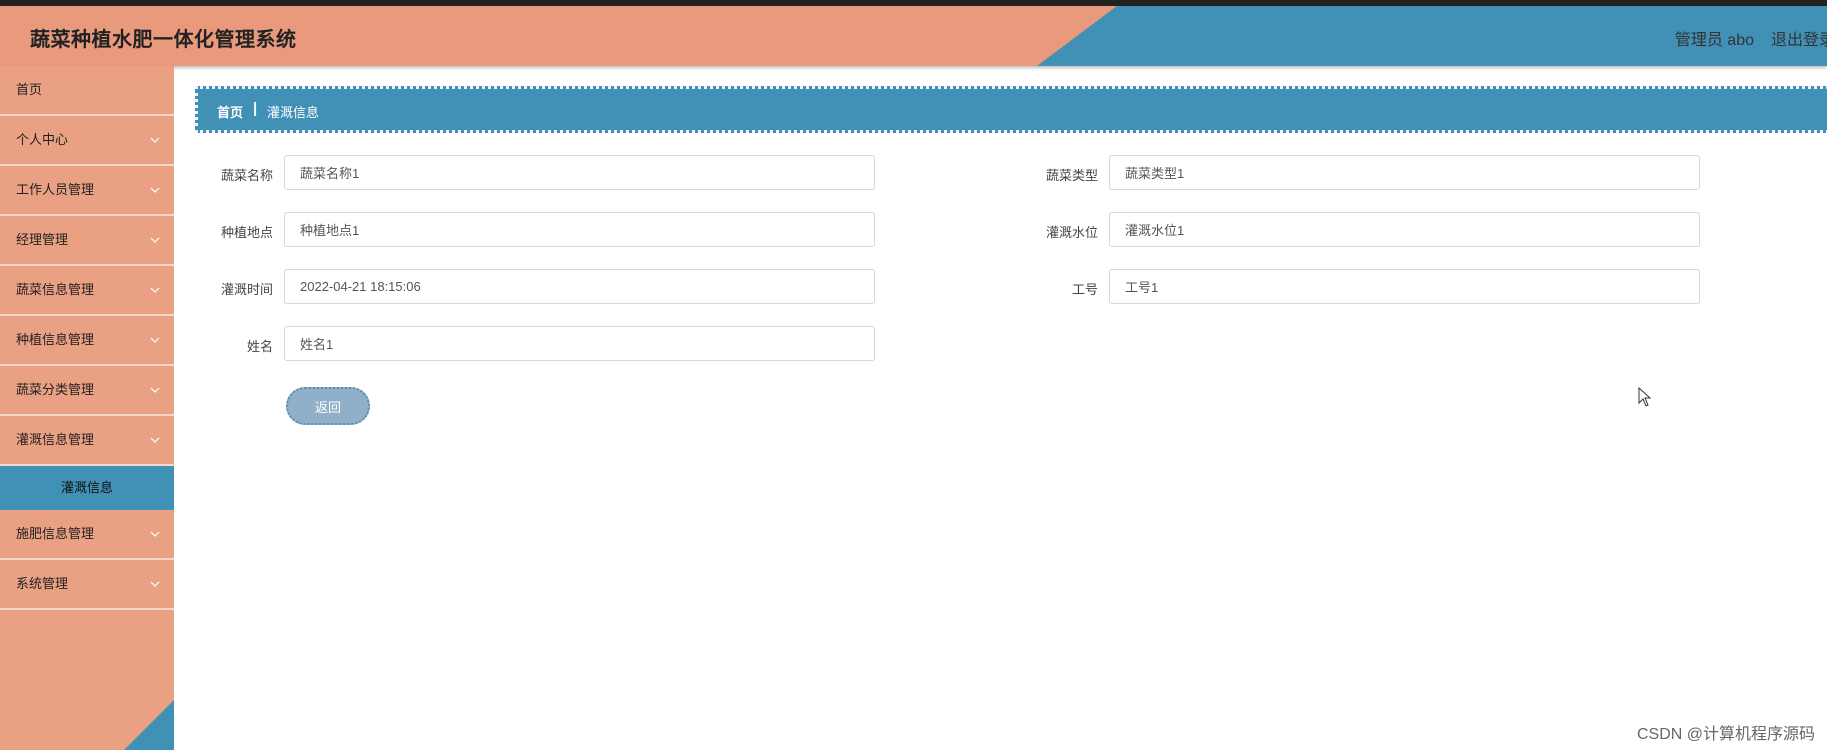  Describe the element at coordinates (1404, 172) in the screenshot. I see `vegetable-type-field` at that location.